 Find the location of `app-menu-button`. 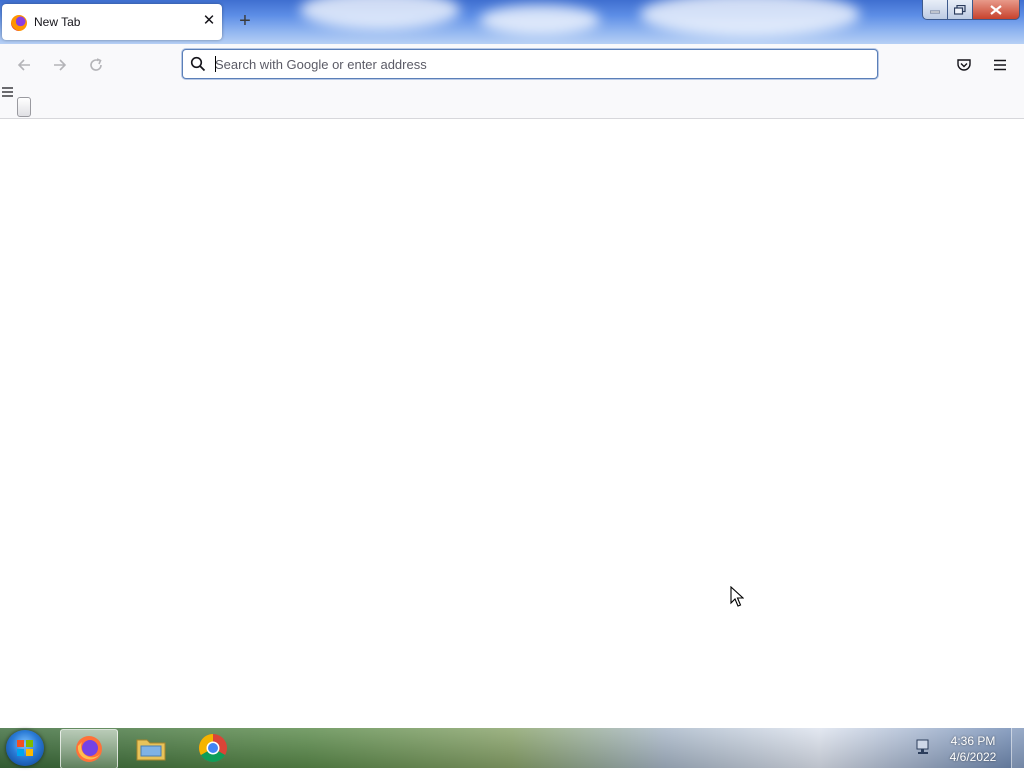

app-menu-button is located at coordinates (1000, 65).